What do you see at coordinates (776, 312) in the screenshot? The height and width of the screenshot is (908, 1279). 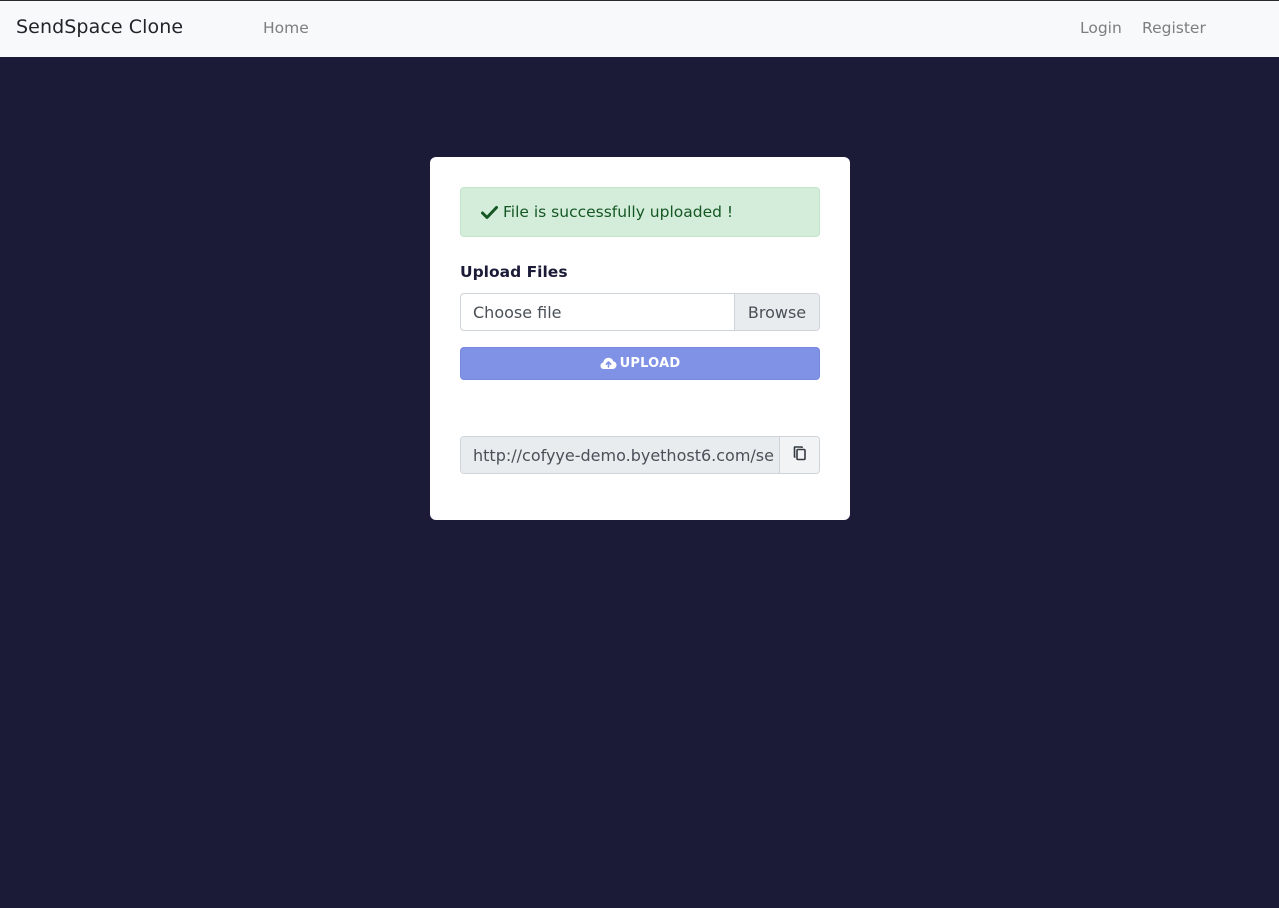 I see `browse-button: Browse` at bounding box center [776, 312].